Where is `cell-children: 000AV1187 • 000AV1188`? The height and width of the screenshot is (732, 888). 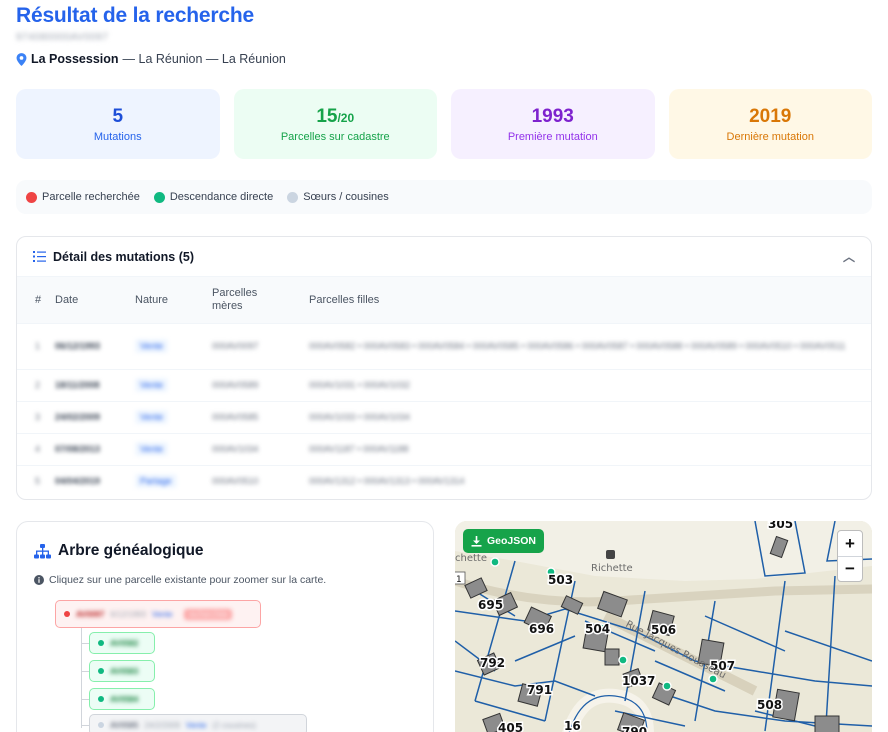 cell-children: 000AV1187 • 000AV1188 is located at coordinates (590, 448).